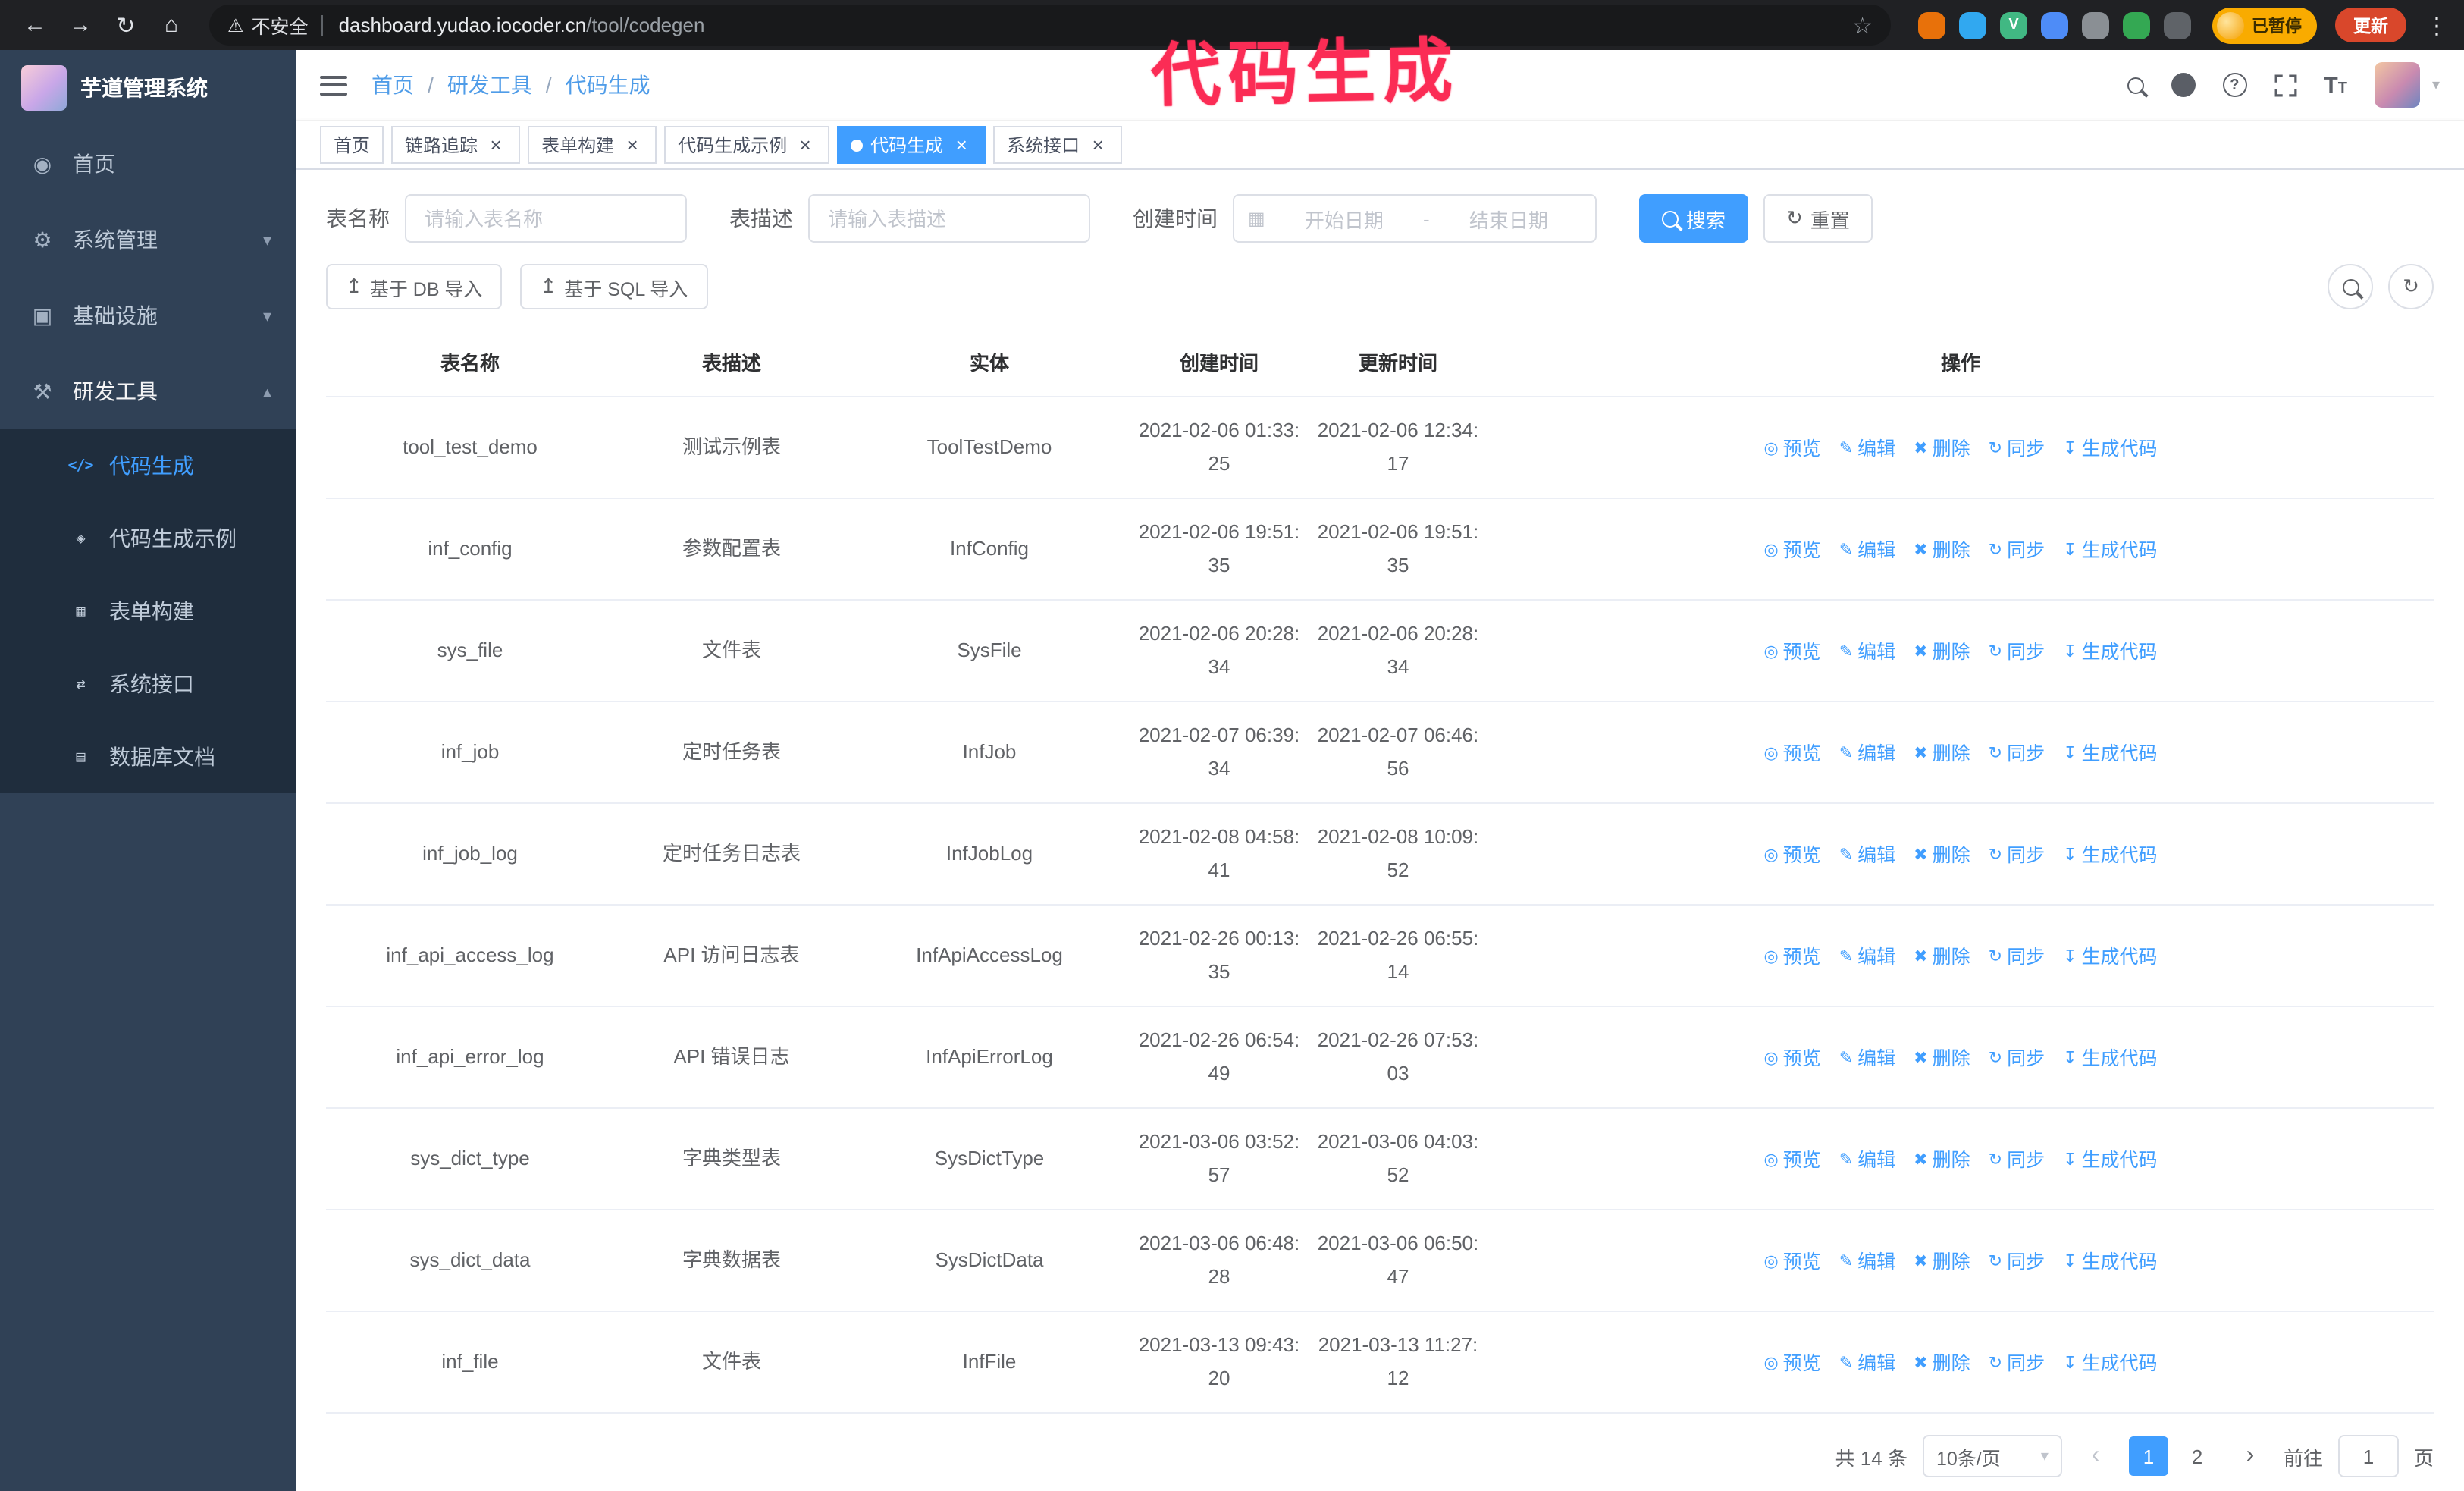  I want to click on browser-update-button: 更新, so click(2370, 25).